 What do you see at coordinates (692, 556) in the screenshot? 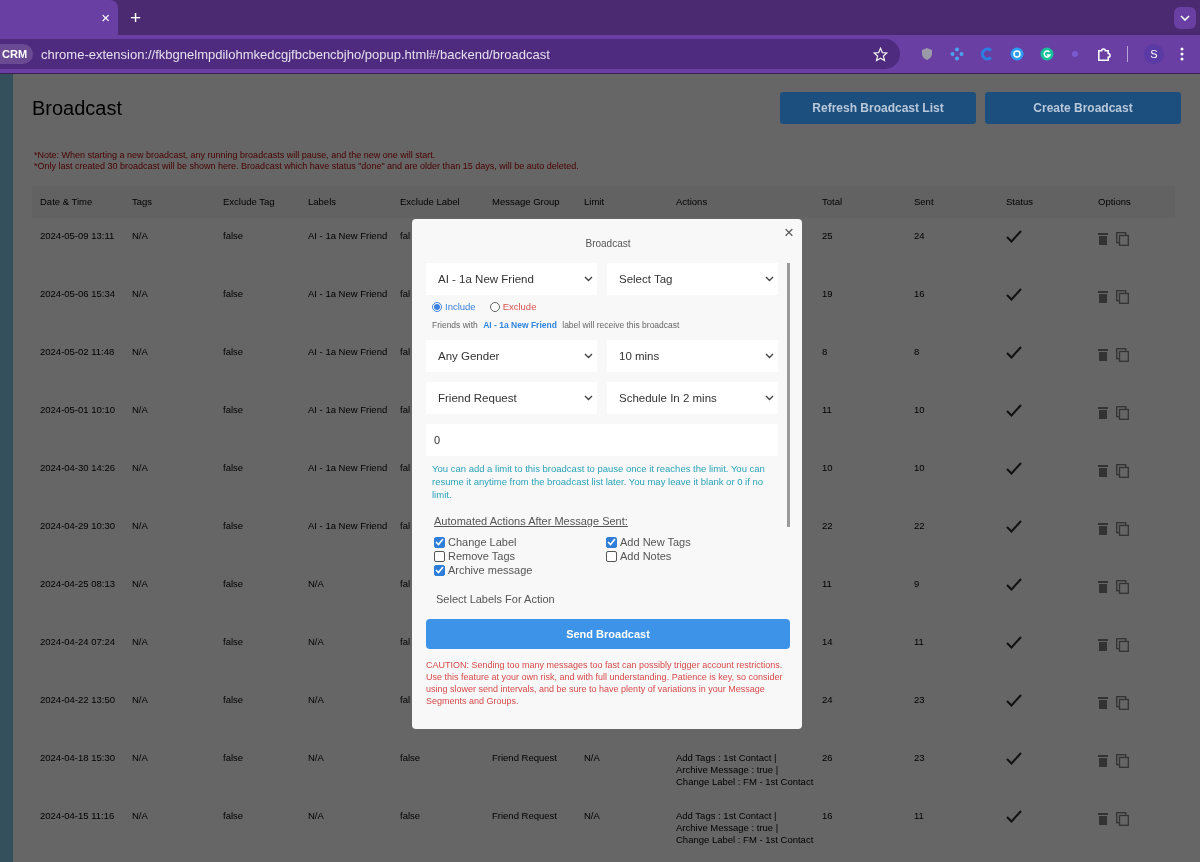
I see `checkbox-option: Add Notes` at bounding box center [692, 556].